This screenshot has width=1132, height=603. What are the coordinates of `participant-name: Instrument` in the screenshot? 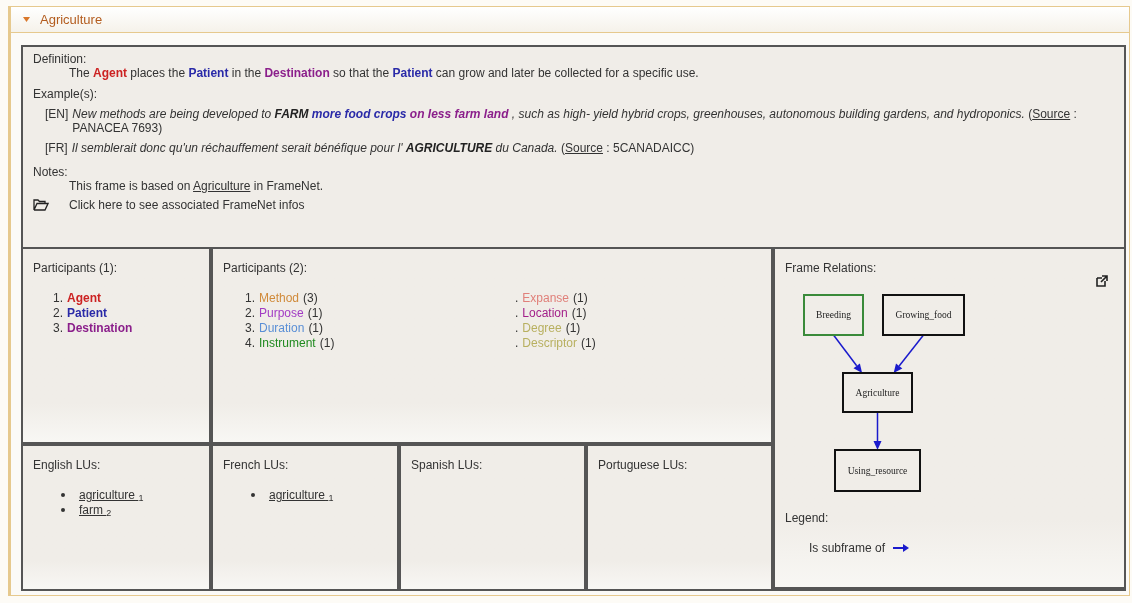 It's located at (287, 343).